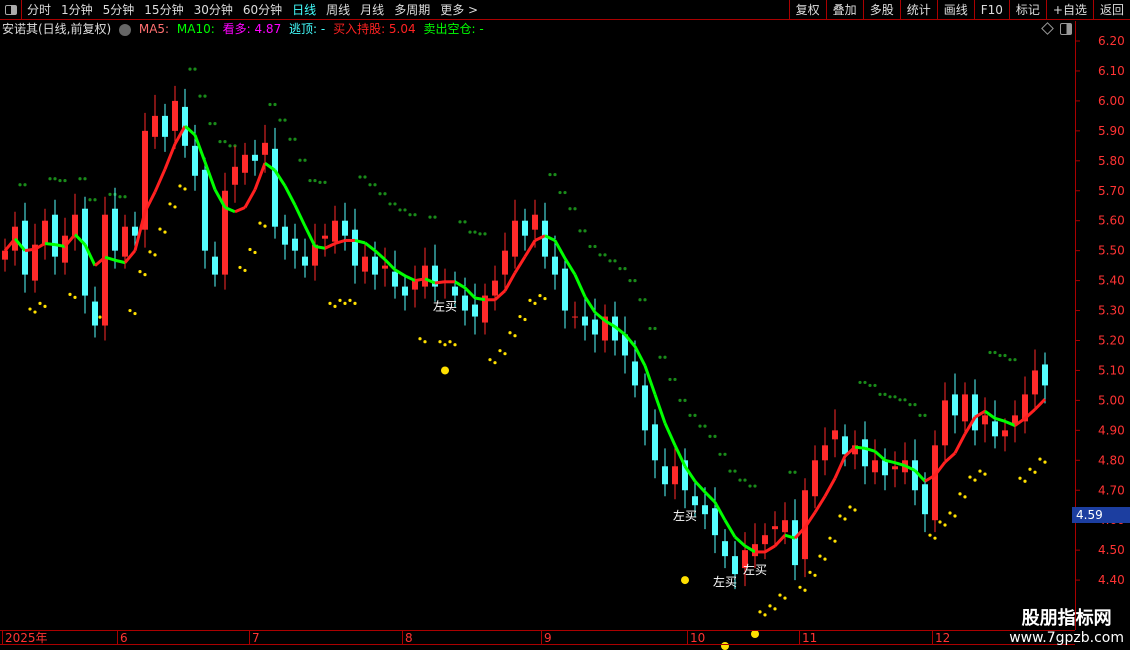 The image size is (1130, 650). I want to click on watermark: 股朋指标网 www.7gpzb.com, so click(1066, 625).